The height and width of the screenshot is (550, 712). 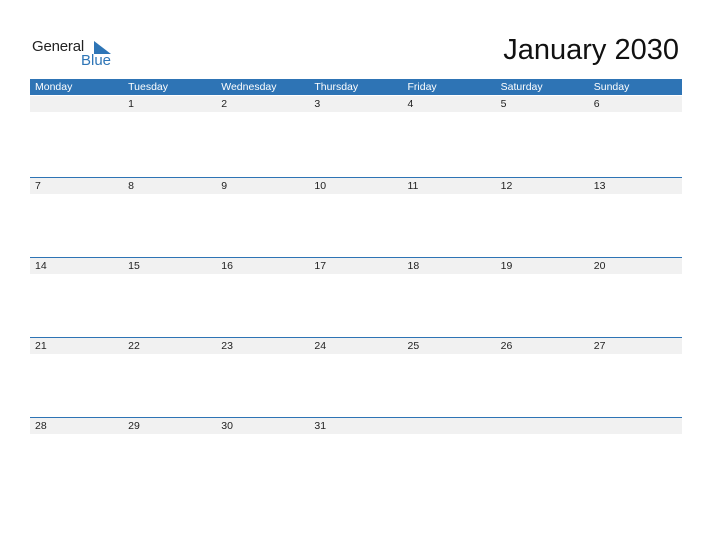 I want to click on day-cell: 3, so click(x=317, y=104).